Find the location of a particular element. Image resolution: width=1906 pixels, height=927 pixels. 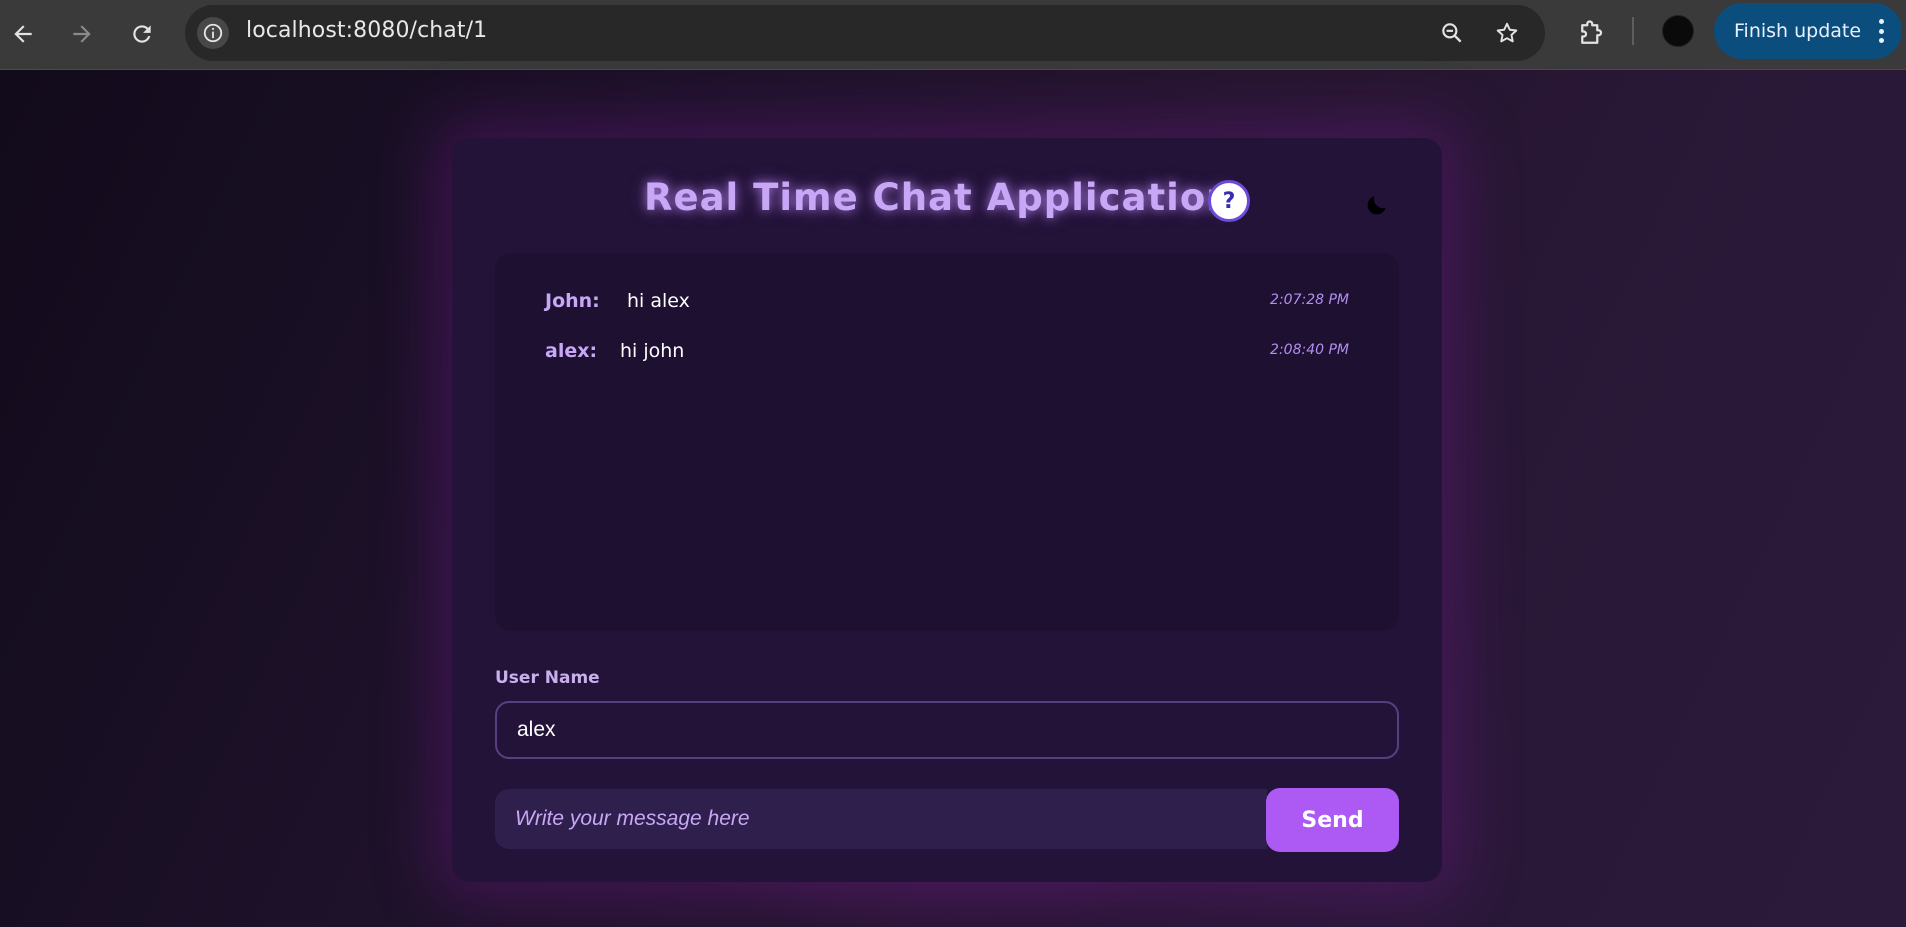

username-field is located at coordinates (947, 730).